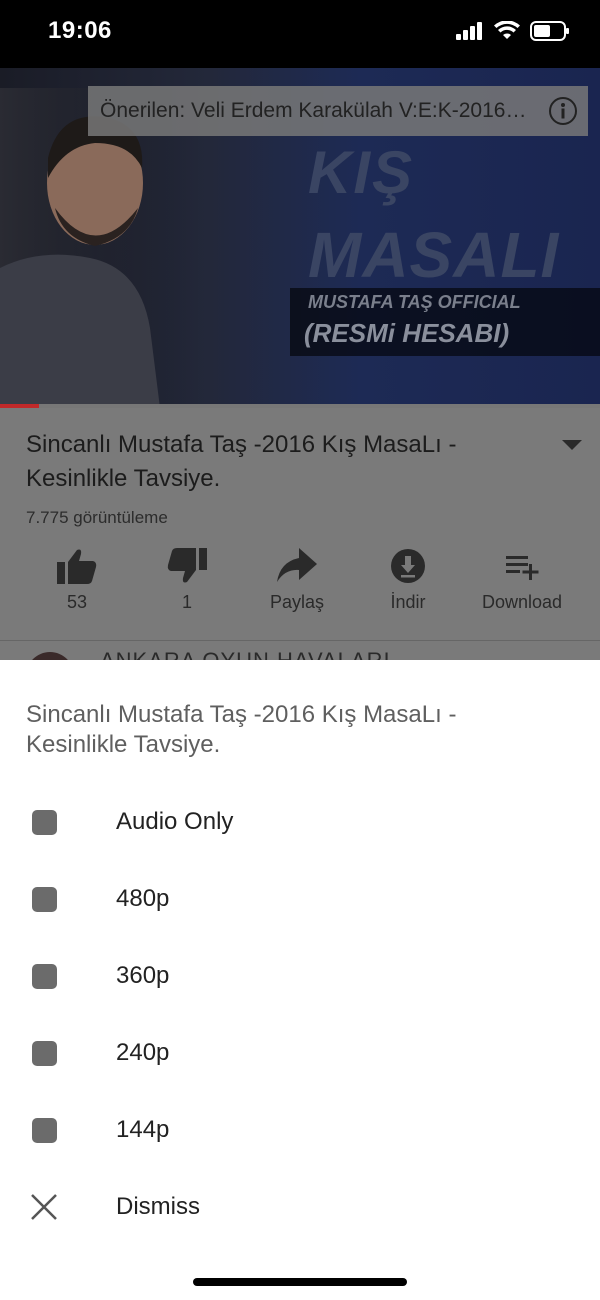 This screenshot has height=1300, width=600. What do you see at coordinates (434, 255) in the screenshot?
I see `video-overlay-title-line2: MASALI` at bounding box center [434, 255].